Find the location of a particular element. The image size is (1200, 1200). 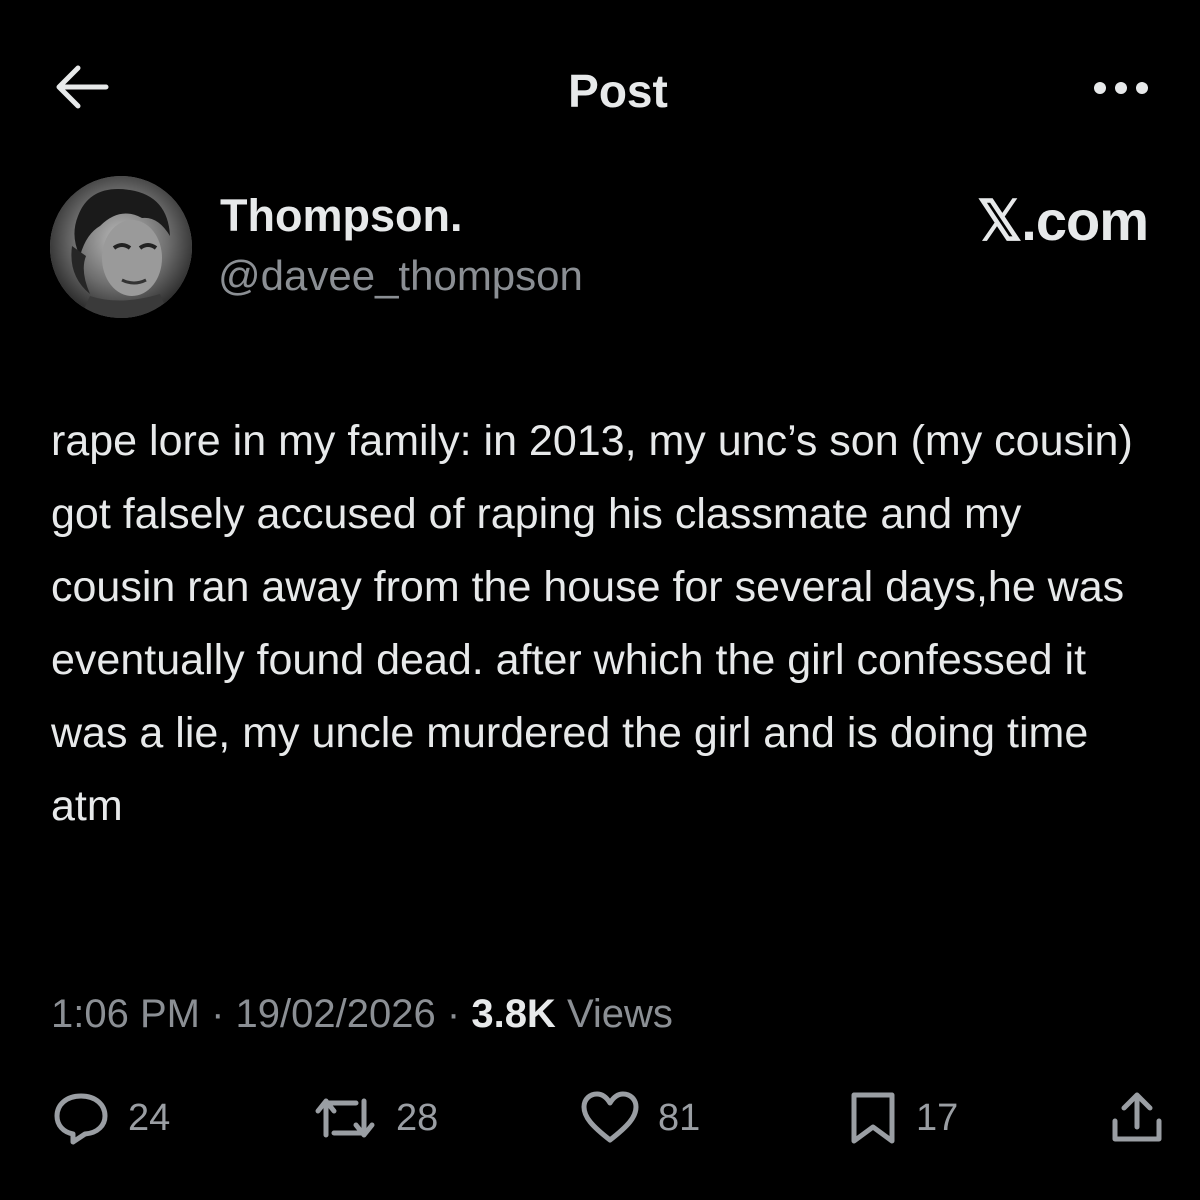

reply-button: 24 is located at coordinates (111, 1118).